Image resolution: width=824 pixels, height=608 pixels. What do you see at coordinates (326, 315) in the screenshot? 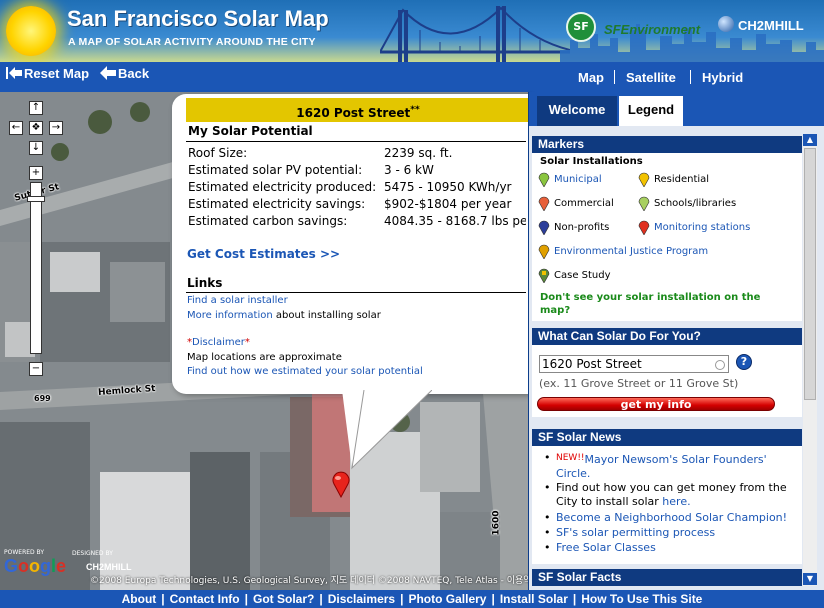
I see `more-info-suffix: about installing solar` at bounding box center [326, 315].